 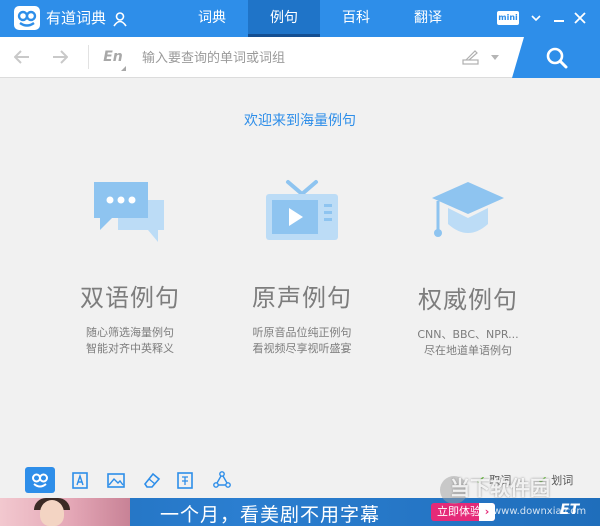 What do you see at coordinates (463, 512) in the screenshot?
I see `ad-try-now-button: 立即体验` at bounding box center [463, 512].